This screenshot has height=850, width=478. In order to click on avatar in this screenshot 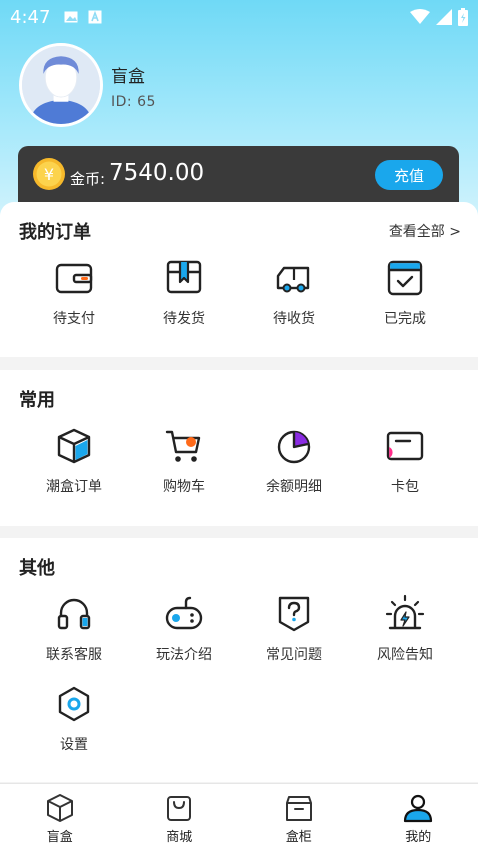, I will do `click(61, 85)`.